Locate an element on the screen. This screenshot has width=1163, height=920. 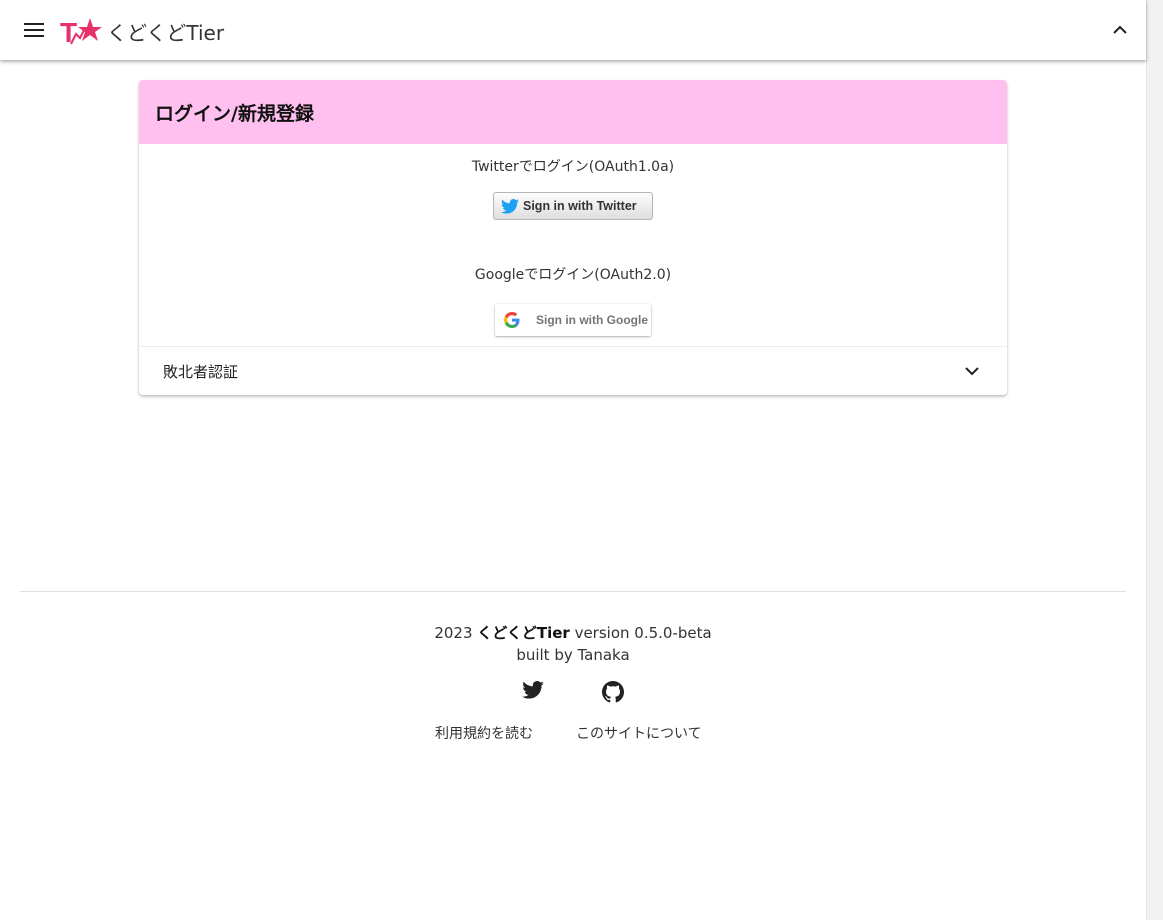
twitter-signin-button: Sign in with Twitter is located at coordinates (573, 206).